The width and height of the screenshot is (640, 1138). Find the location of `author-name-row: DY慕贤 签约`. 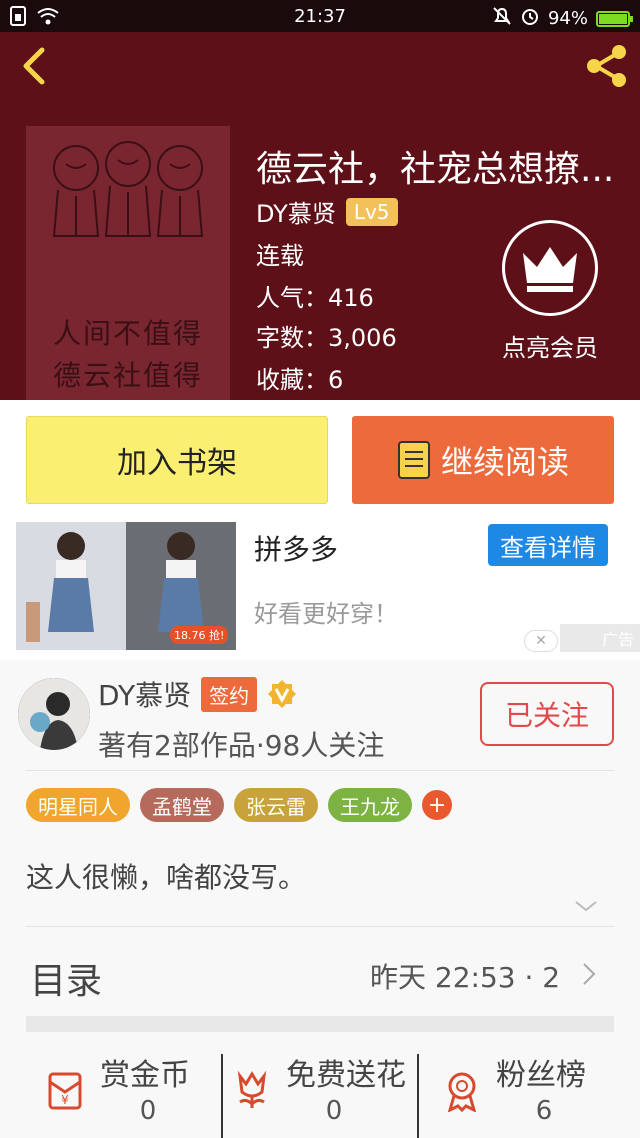

author-name-row: DY慕贤 签约 is located at coordinates (197, 694).